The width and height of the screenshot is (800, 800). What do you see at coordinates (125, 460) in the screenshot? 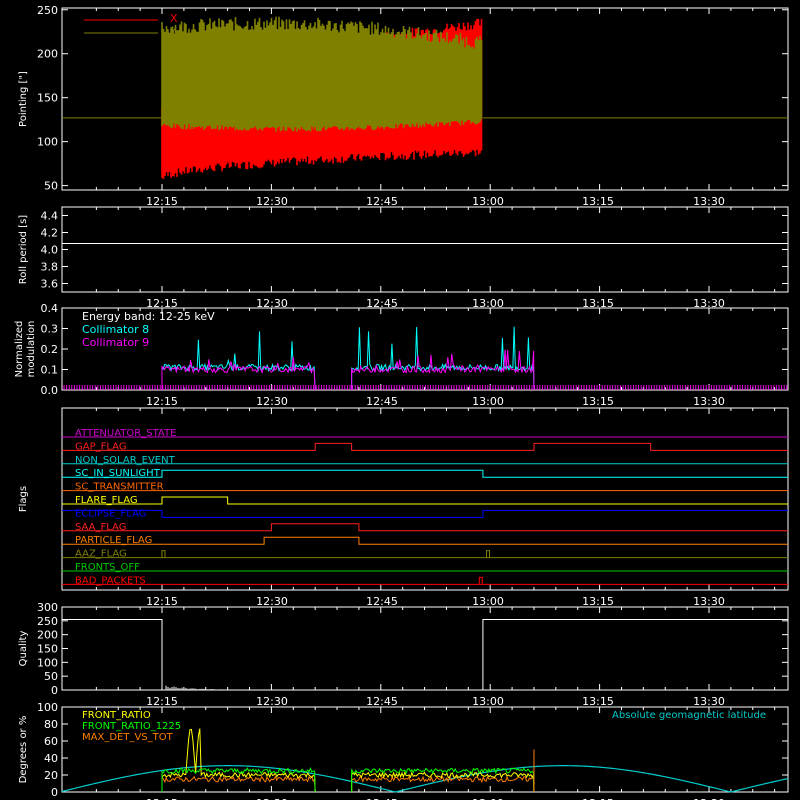
I see `flag-label: NON_SOLAR_EVENT` at bounding box center [125, 460].